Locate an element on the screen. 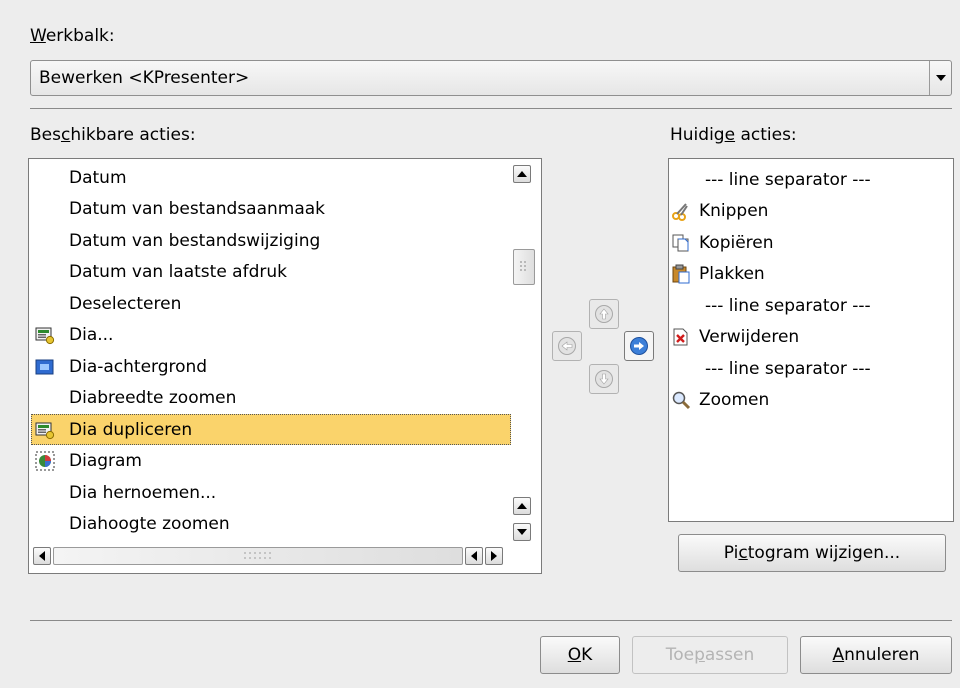 This screenshot has width=960, height=688. toolbar-select-value: Bewerken <KPresenter> is located at coordinates (144, 78).